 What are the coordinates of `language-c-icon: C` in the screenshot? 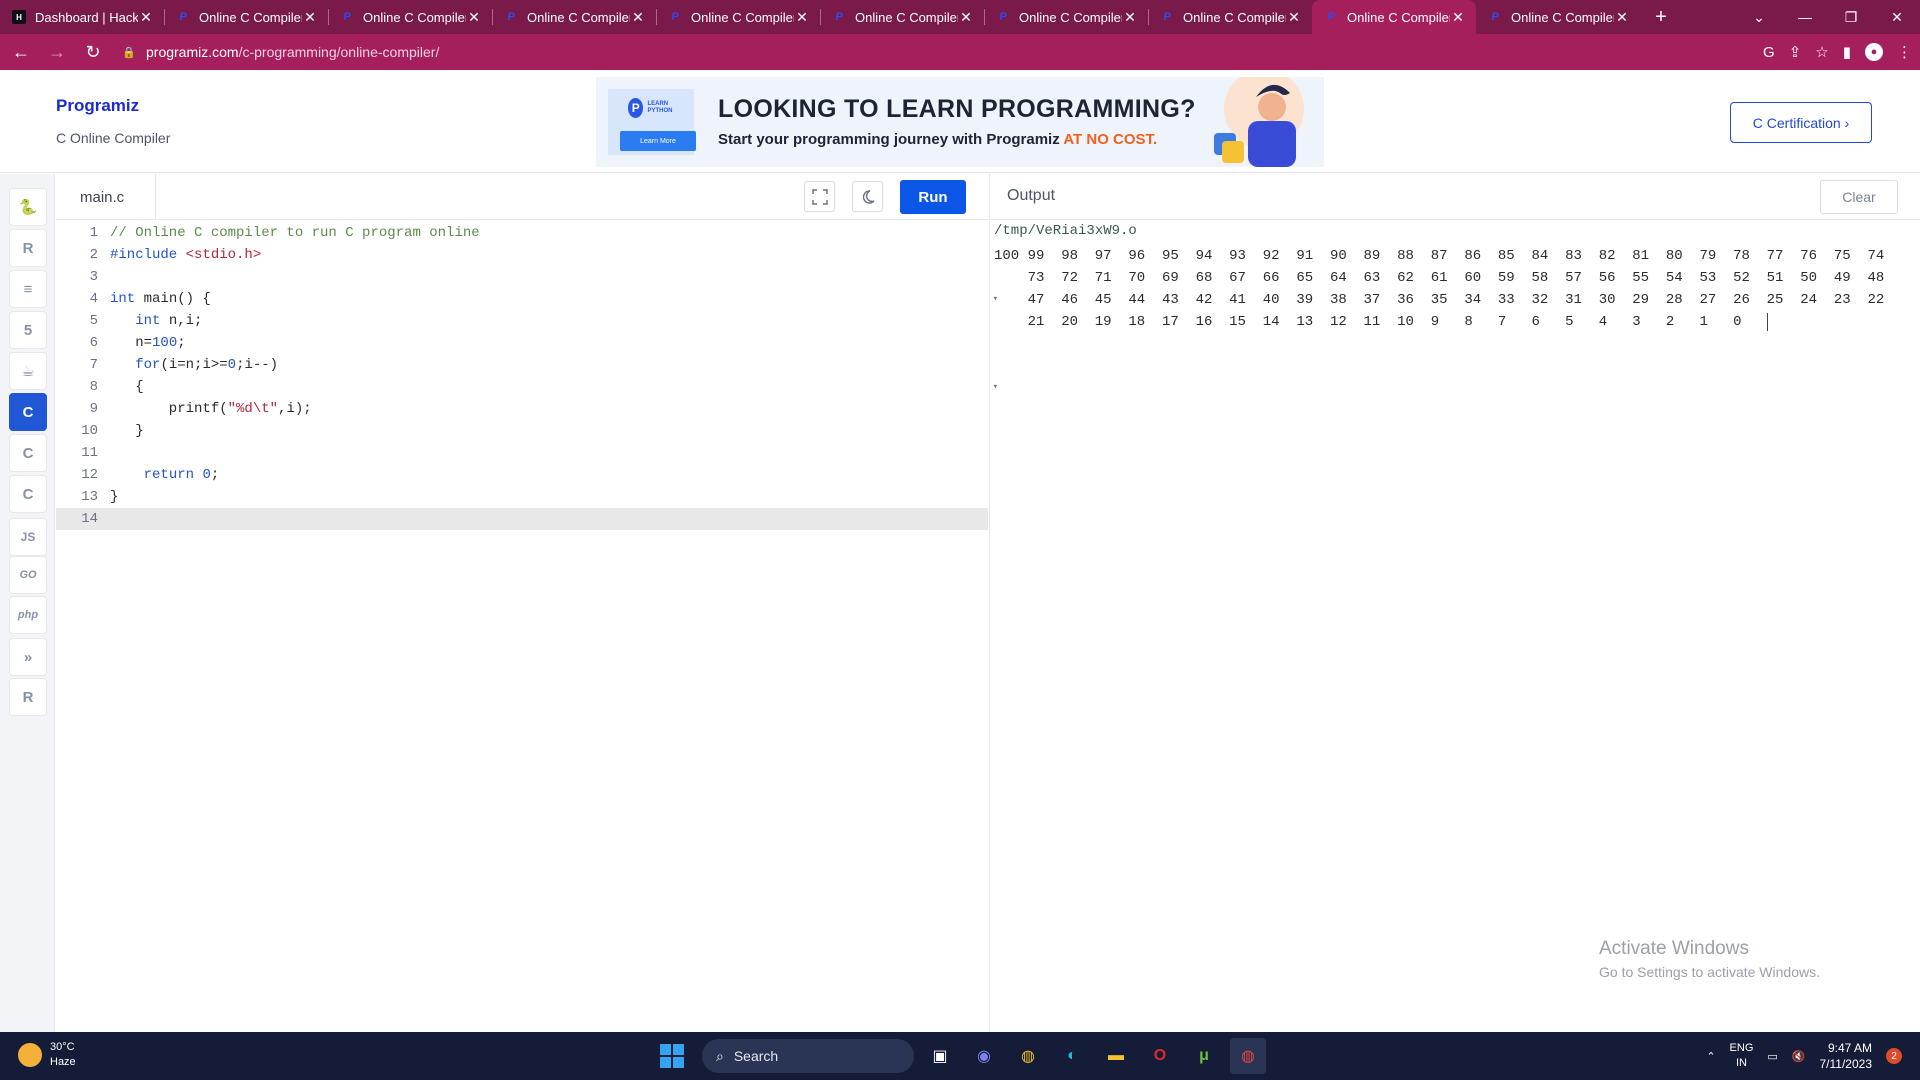 It's located at (28, 412).